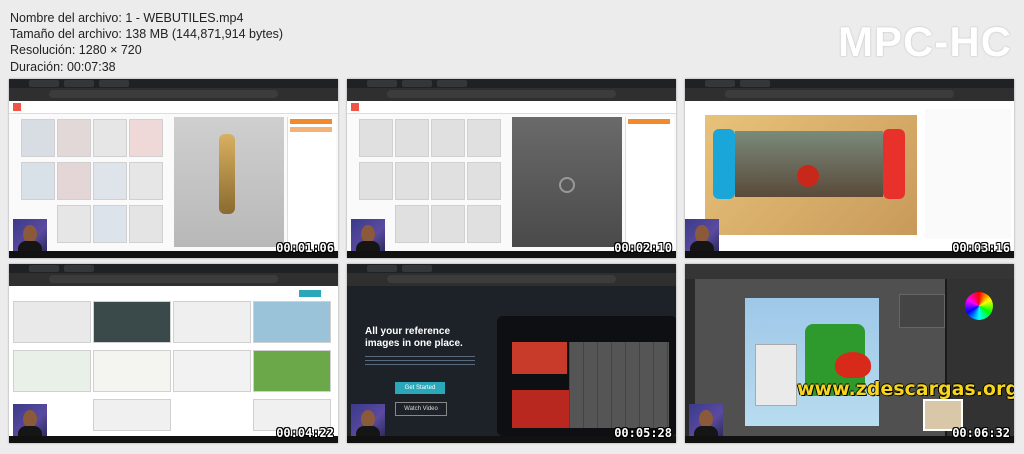  What do you see at coordinates (173, 168) in the screenshot?
I see `thumbnail-1: 00:01:06` at bounding box center [173, 168].